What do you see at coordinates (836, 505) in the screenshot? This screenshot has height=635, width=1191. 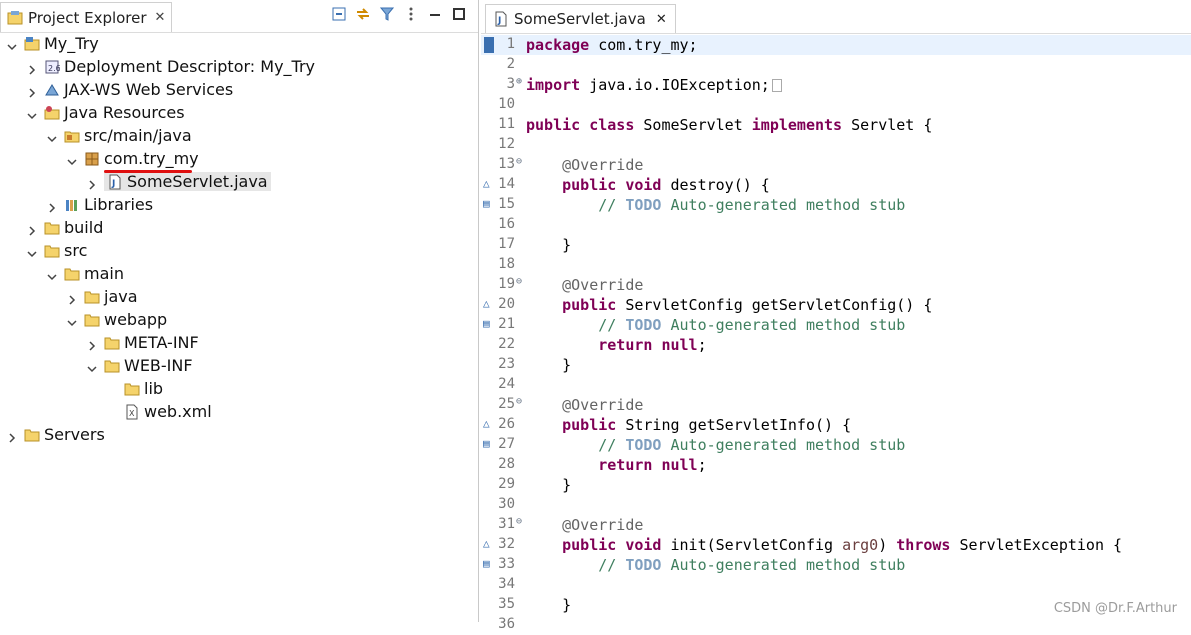 I see `code-line: 30` at bounding box center [836, 505].